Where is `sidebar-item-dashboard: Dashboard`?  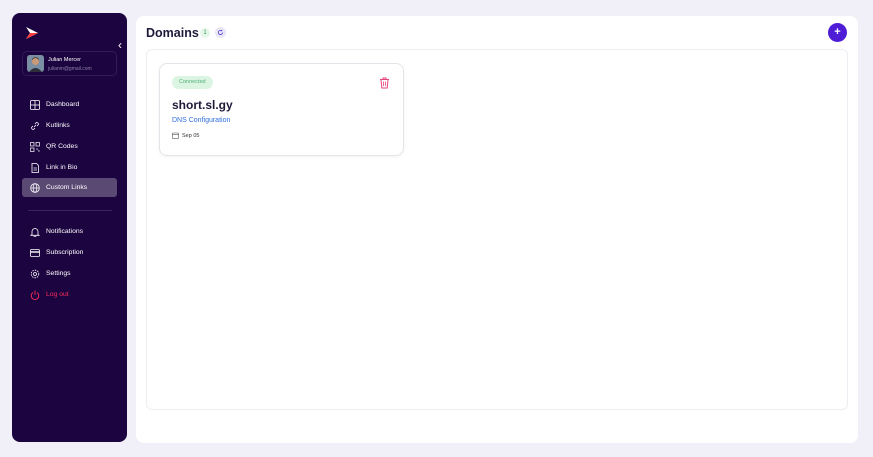
sidebar-item-dashboard: Dashboard is located at coordinates (69, 104).